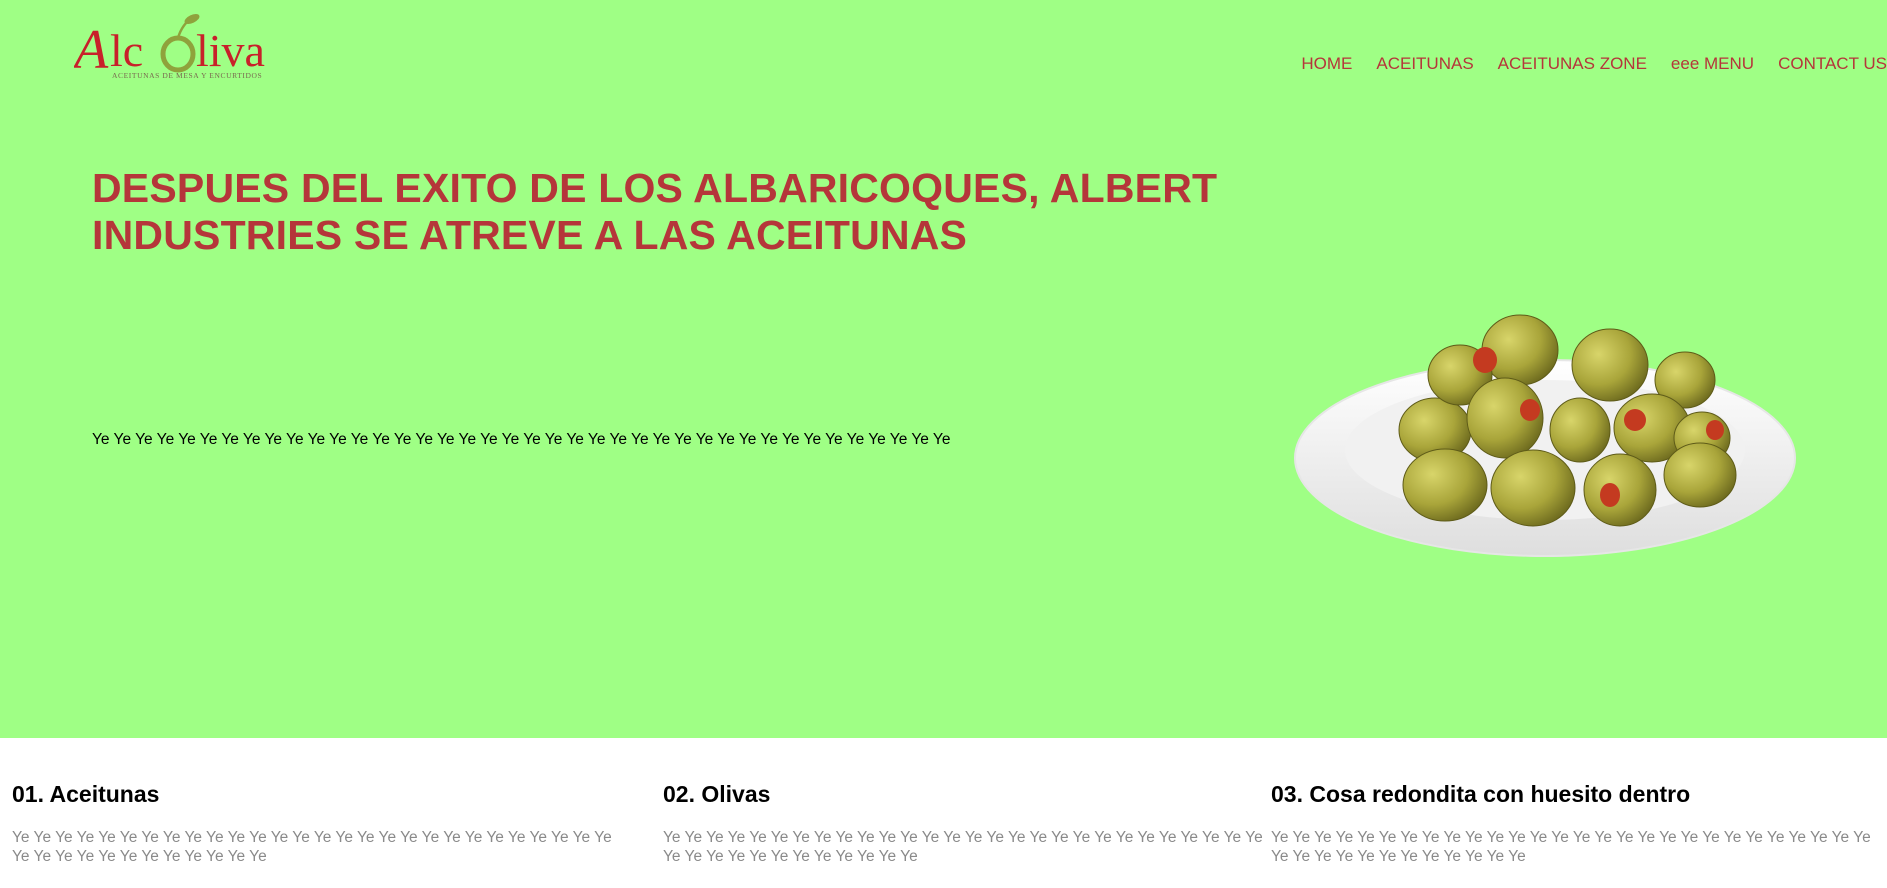  What do you see at coordinates (91, 50) in the screenshot?
I see `svg-text: A` at bounding box center [91, 50].